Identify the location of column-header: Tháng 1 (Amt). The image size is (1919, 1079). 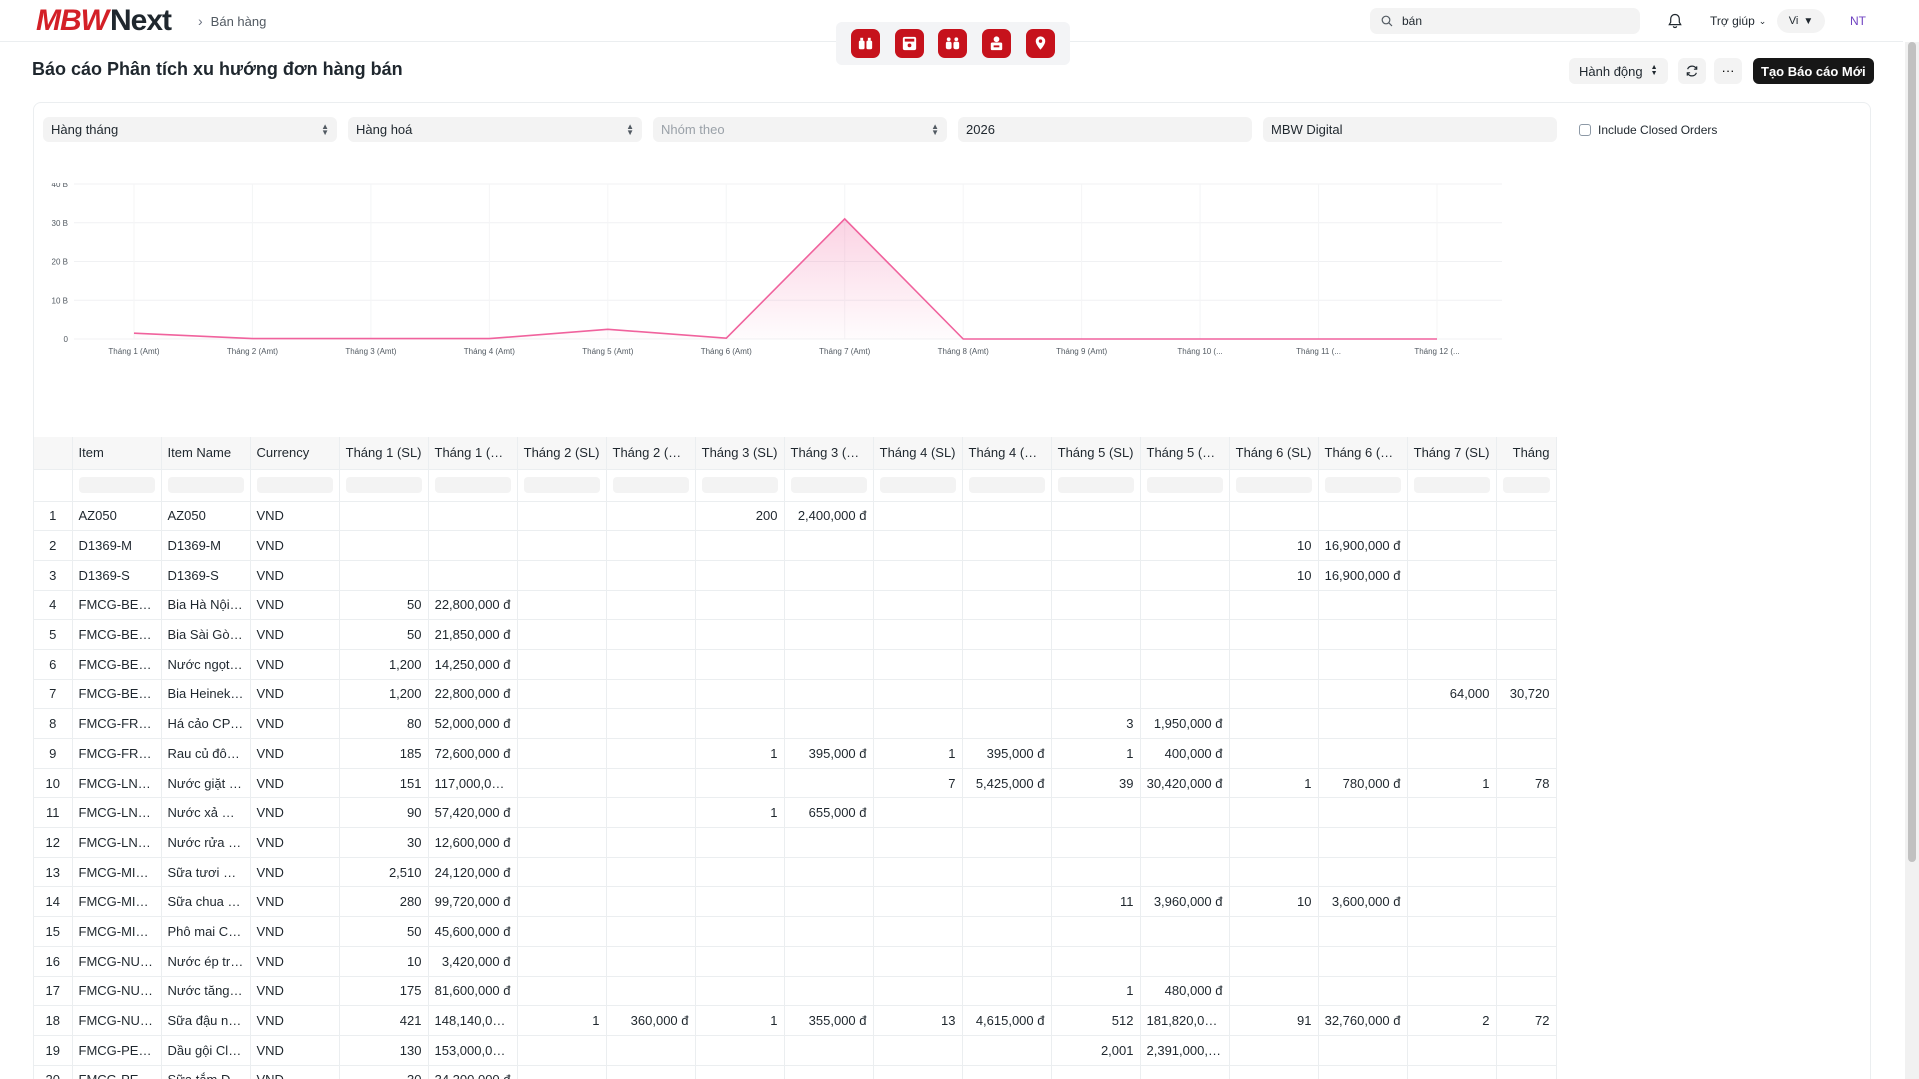
(473, 453).